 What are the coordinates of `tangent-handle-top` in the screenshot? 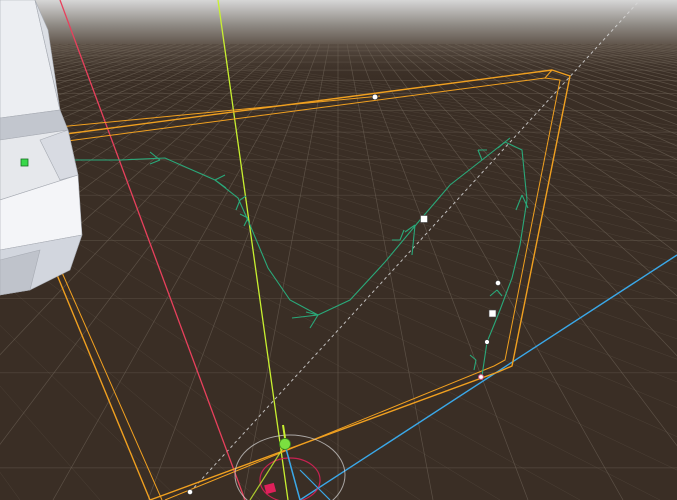 It's located at (375, 97).